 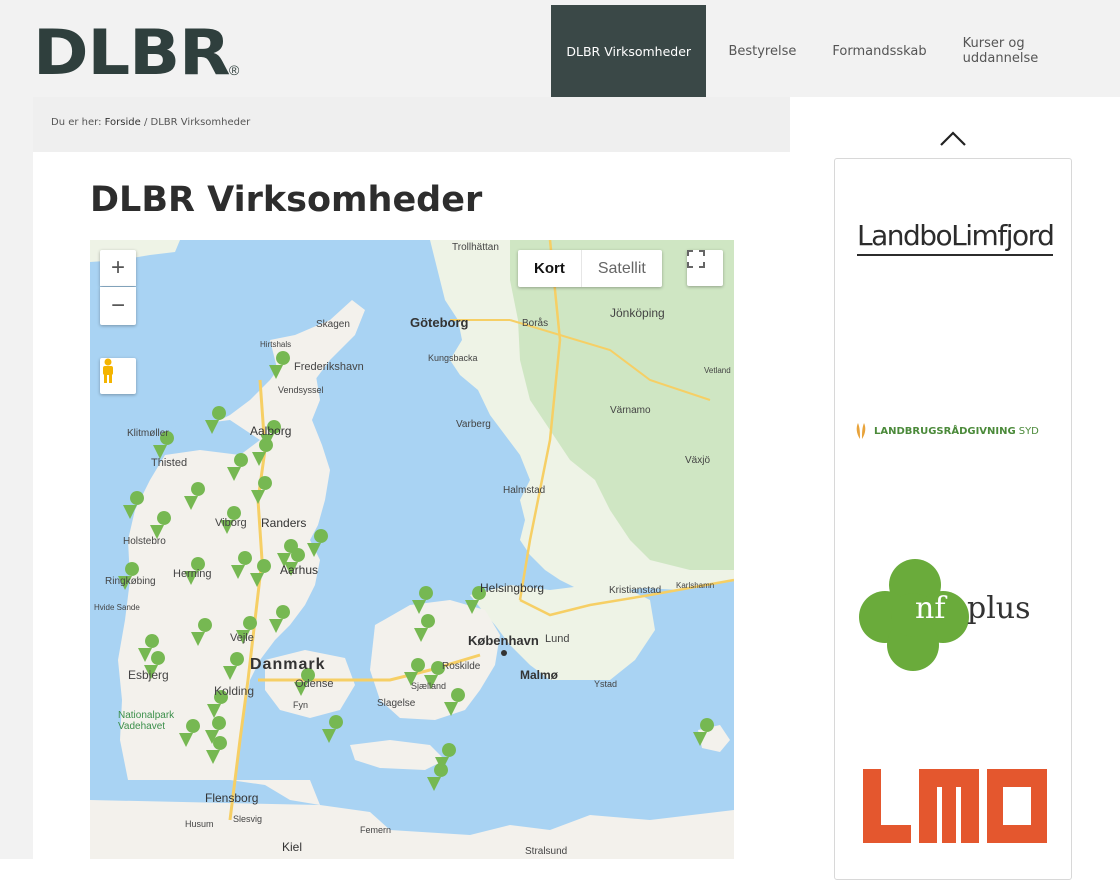 I want to click on breadcrumb-prefix: Du er her:, so click(x=76, y=122).